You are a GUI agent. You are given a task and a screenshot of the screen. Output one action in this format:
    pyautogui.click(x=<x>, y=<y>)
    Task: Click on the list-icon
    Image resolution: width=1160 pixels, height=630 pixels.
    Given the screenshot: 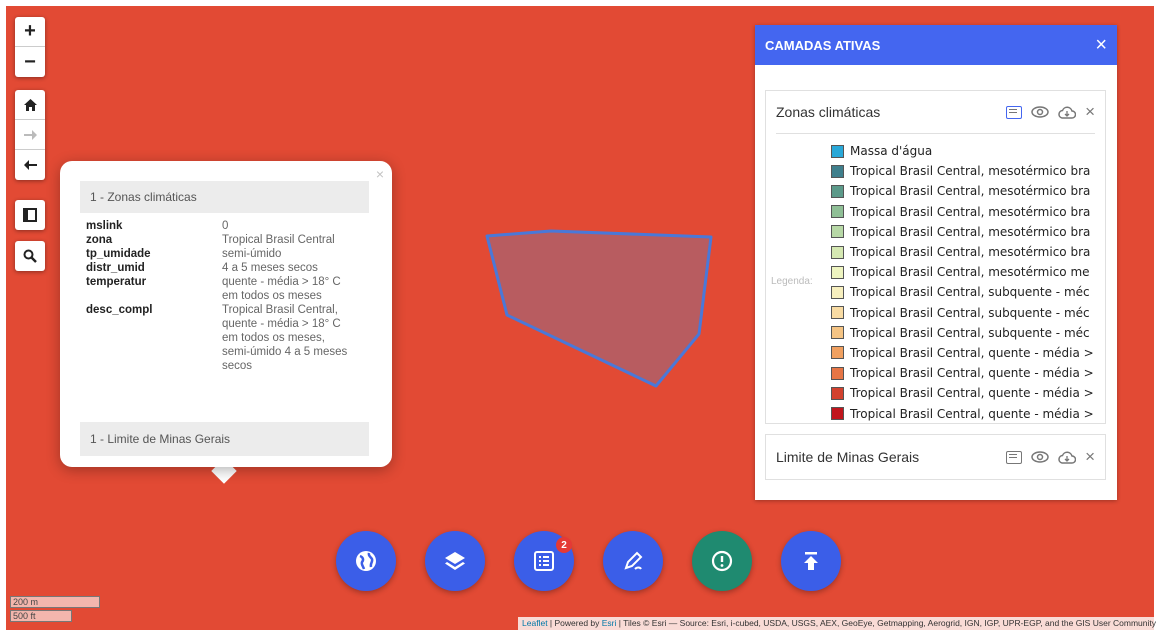 What is the action you would take?
    pyautogui.click(x=544, y=561)
    